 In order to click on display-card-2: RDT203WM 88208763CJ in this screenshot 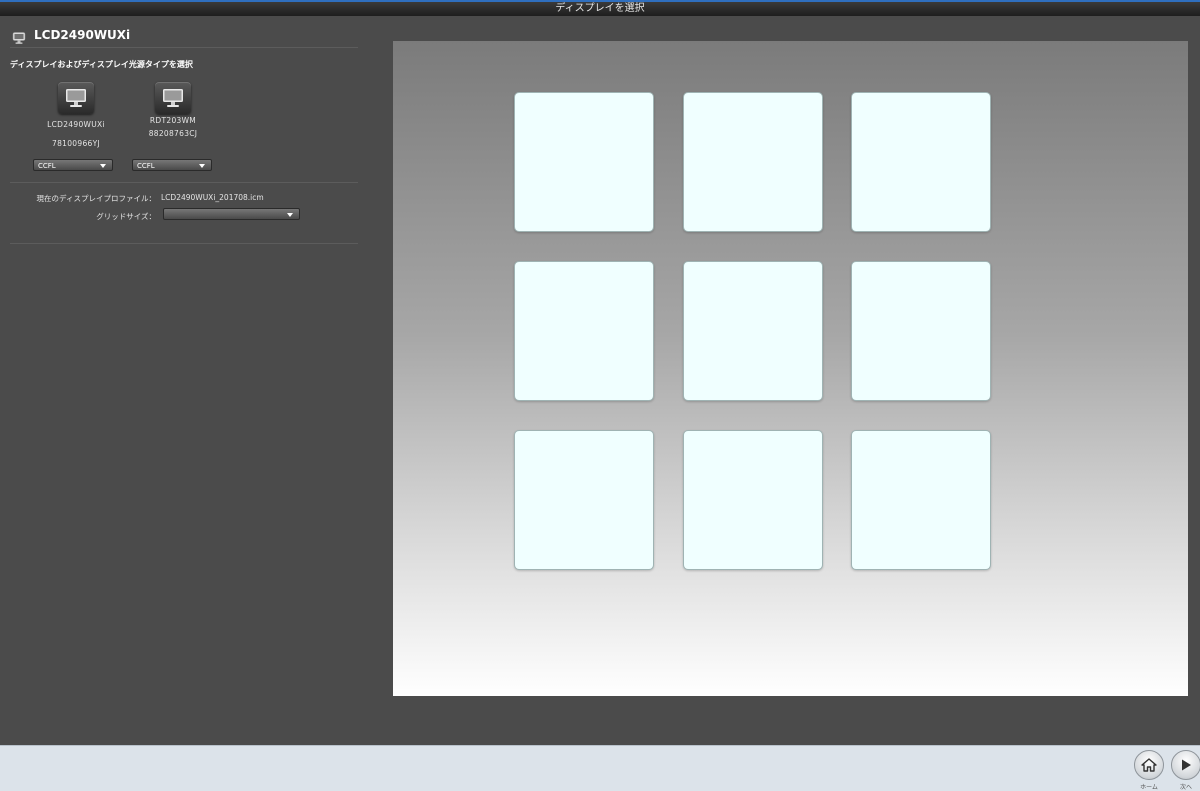, I will do `click(173, 110)`.